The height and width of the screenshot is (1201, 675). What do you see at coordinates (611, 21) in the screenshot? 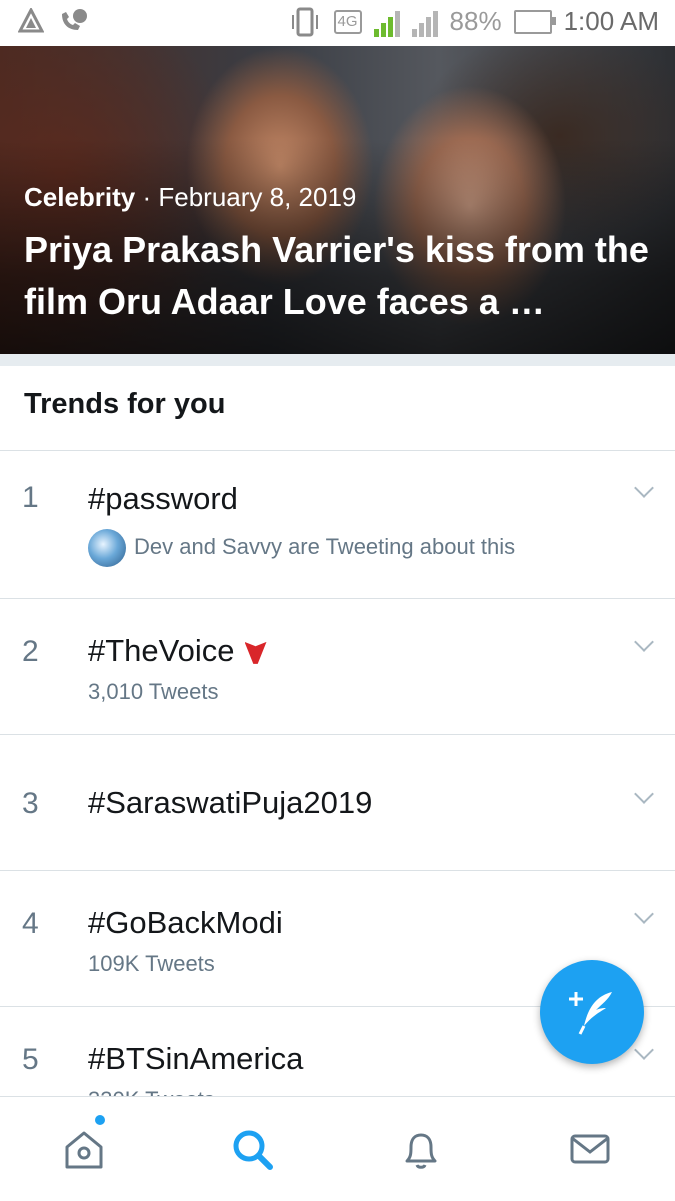
I see `clock: 1:00 AM` at bounding box center [611, 21].